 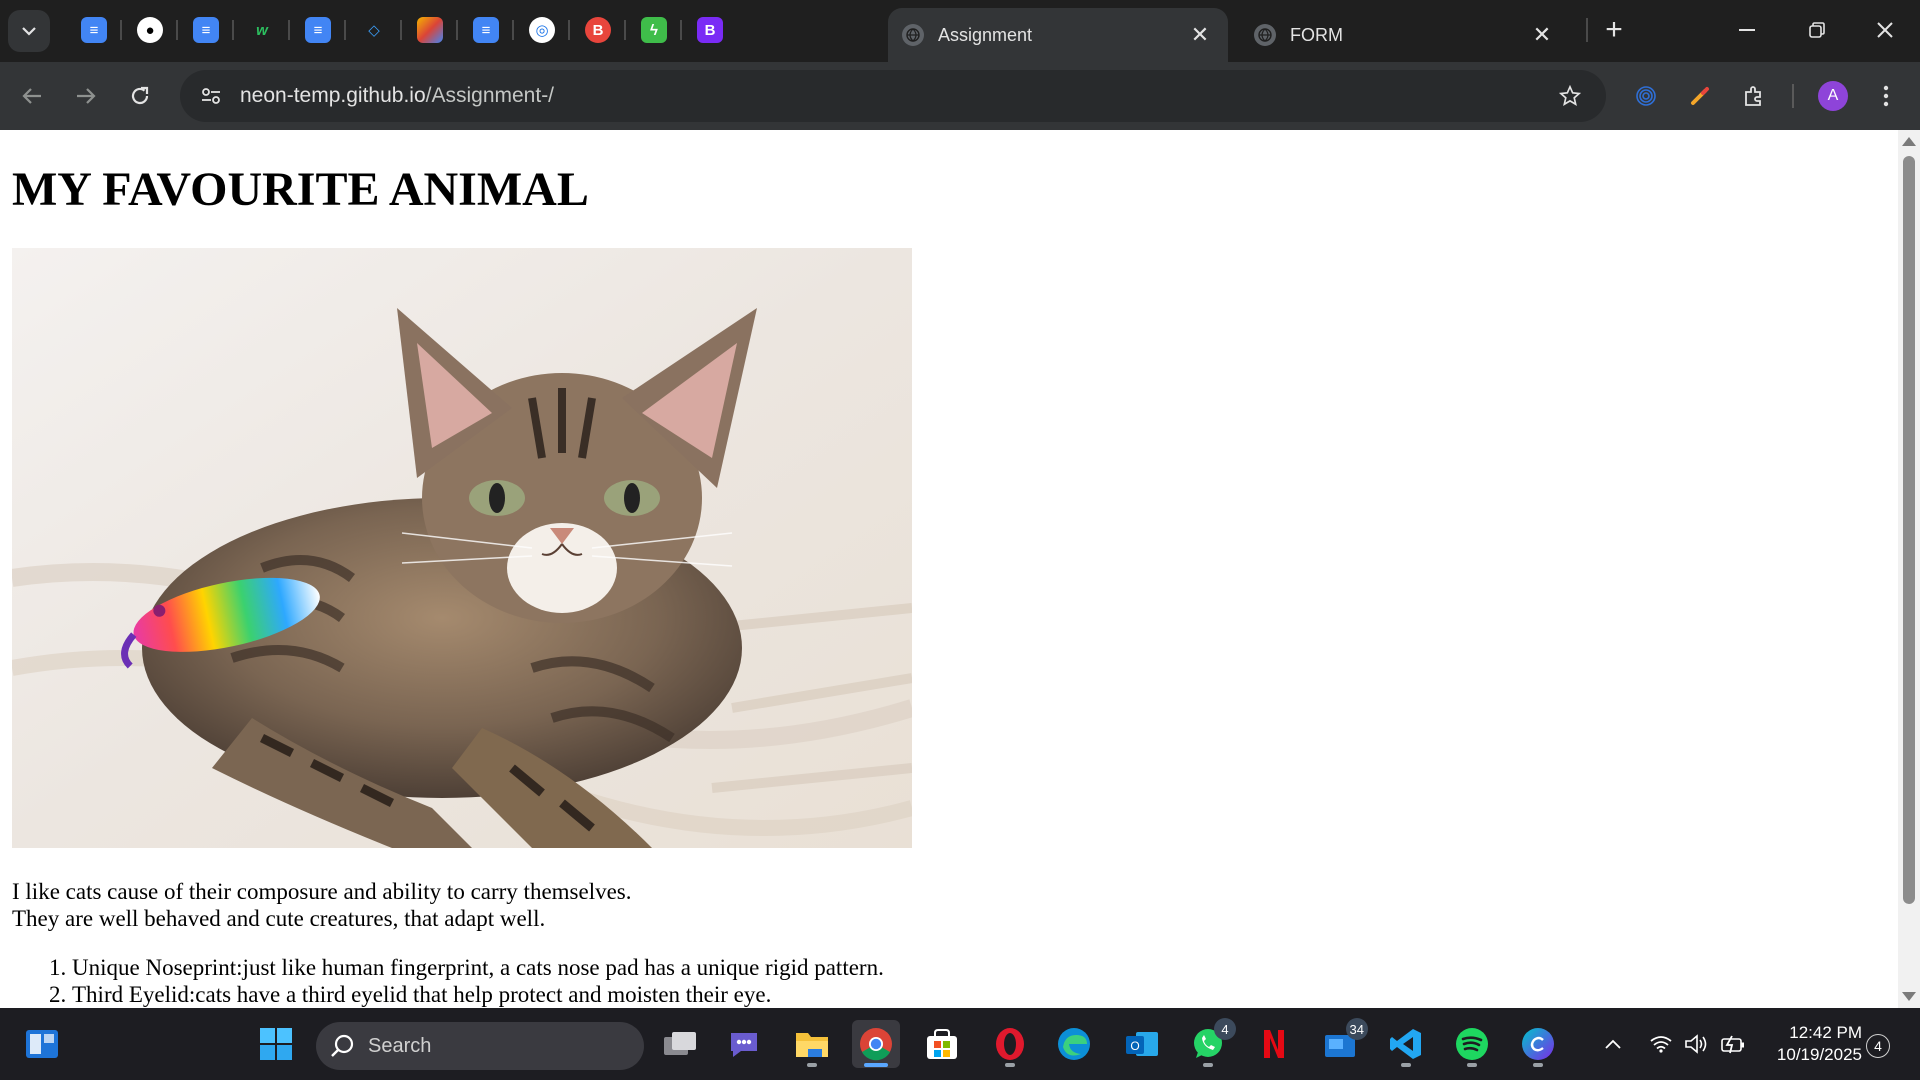 I want to click on pinned-tab-b-circle: B, so click(x=598, y=30).